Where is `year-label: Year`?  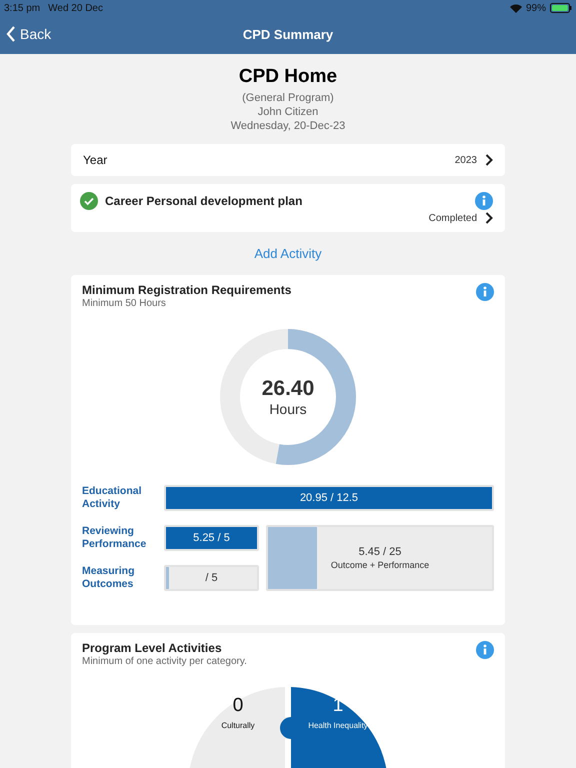 year-label: Year is located at coordinates (95, 160).